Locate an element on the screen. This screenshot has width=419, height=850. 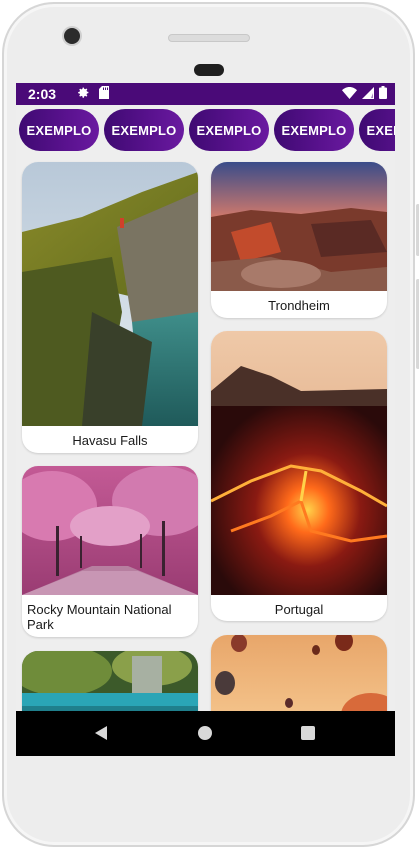
rocky-mountain-image is located at coordinates (110, 530).